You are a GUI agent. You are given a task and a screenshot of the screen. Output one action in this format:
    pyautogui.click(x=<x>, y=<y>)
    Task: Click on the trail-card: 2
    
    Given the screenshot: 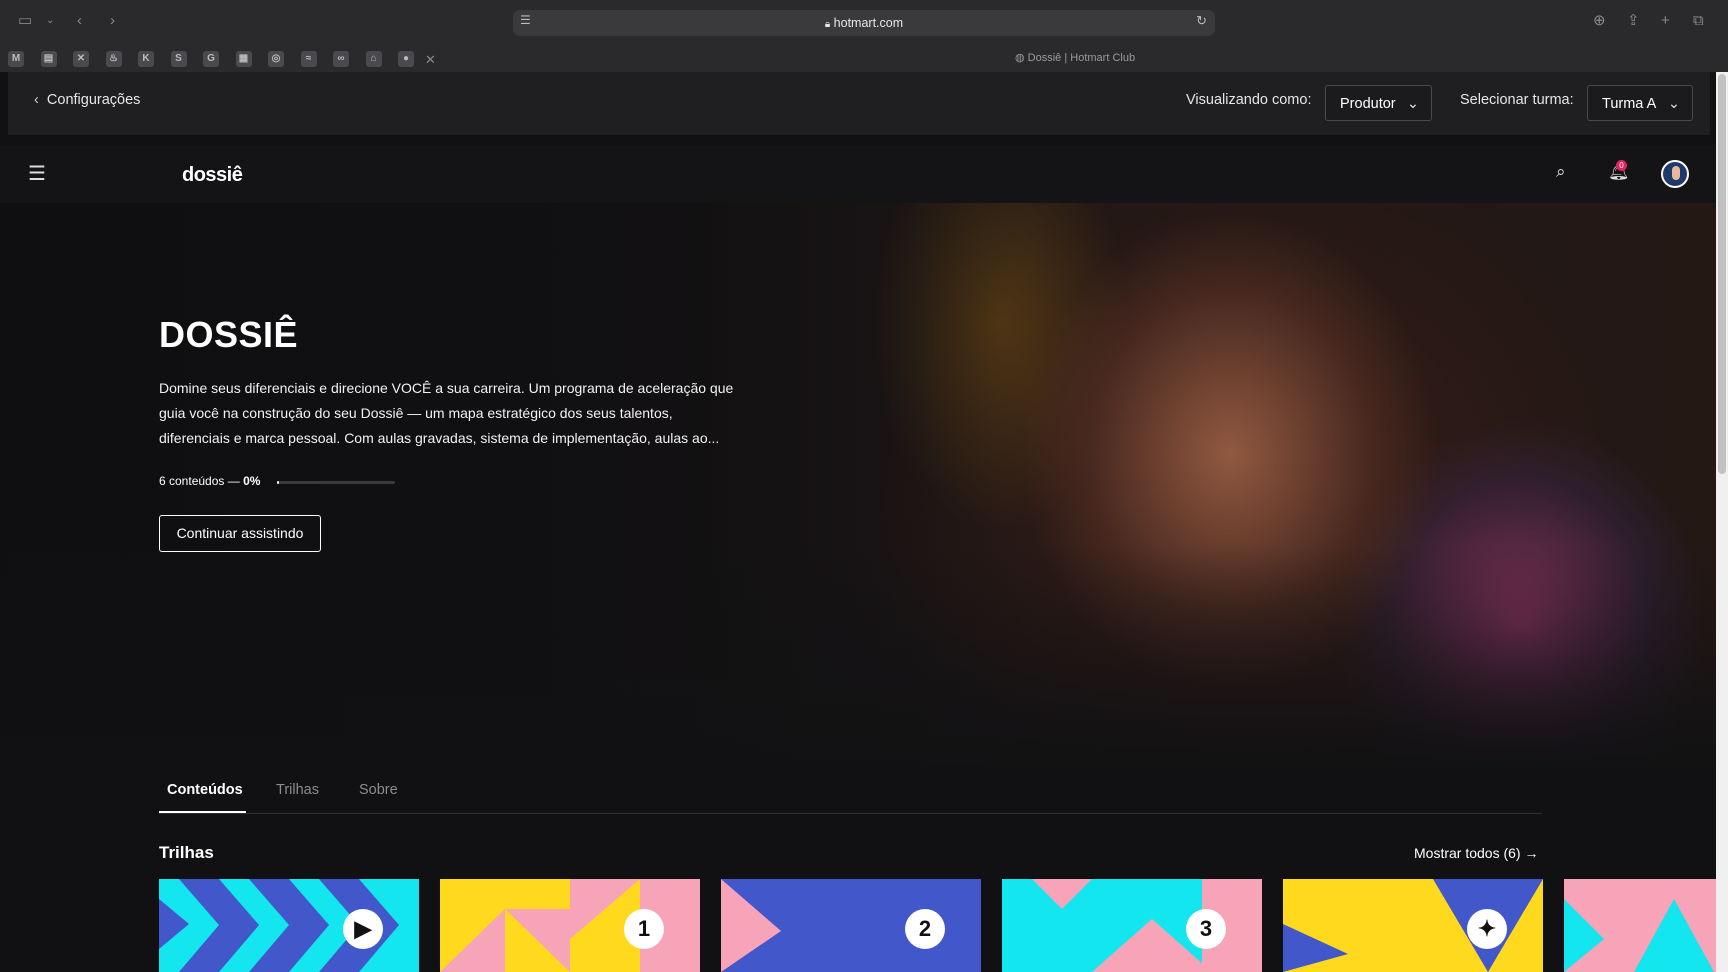 What is the action you would take?
    pyautogui.click(x=851, y=925)
    